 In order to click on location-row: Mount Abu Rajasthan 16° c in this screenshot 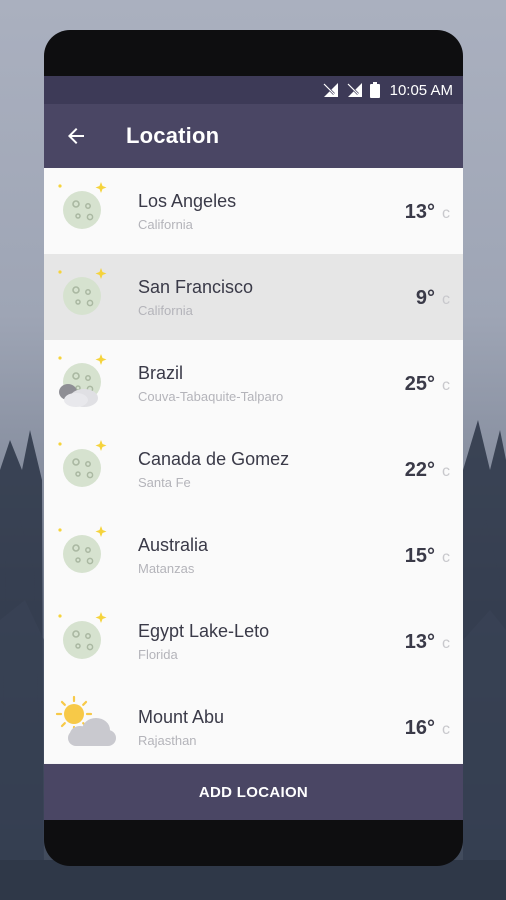, I will do `click(253, 723)`.